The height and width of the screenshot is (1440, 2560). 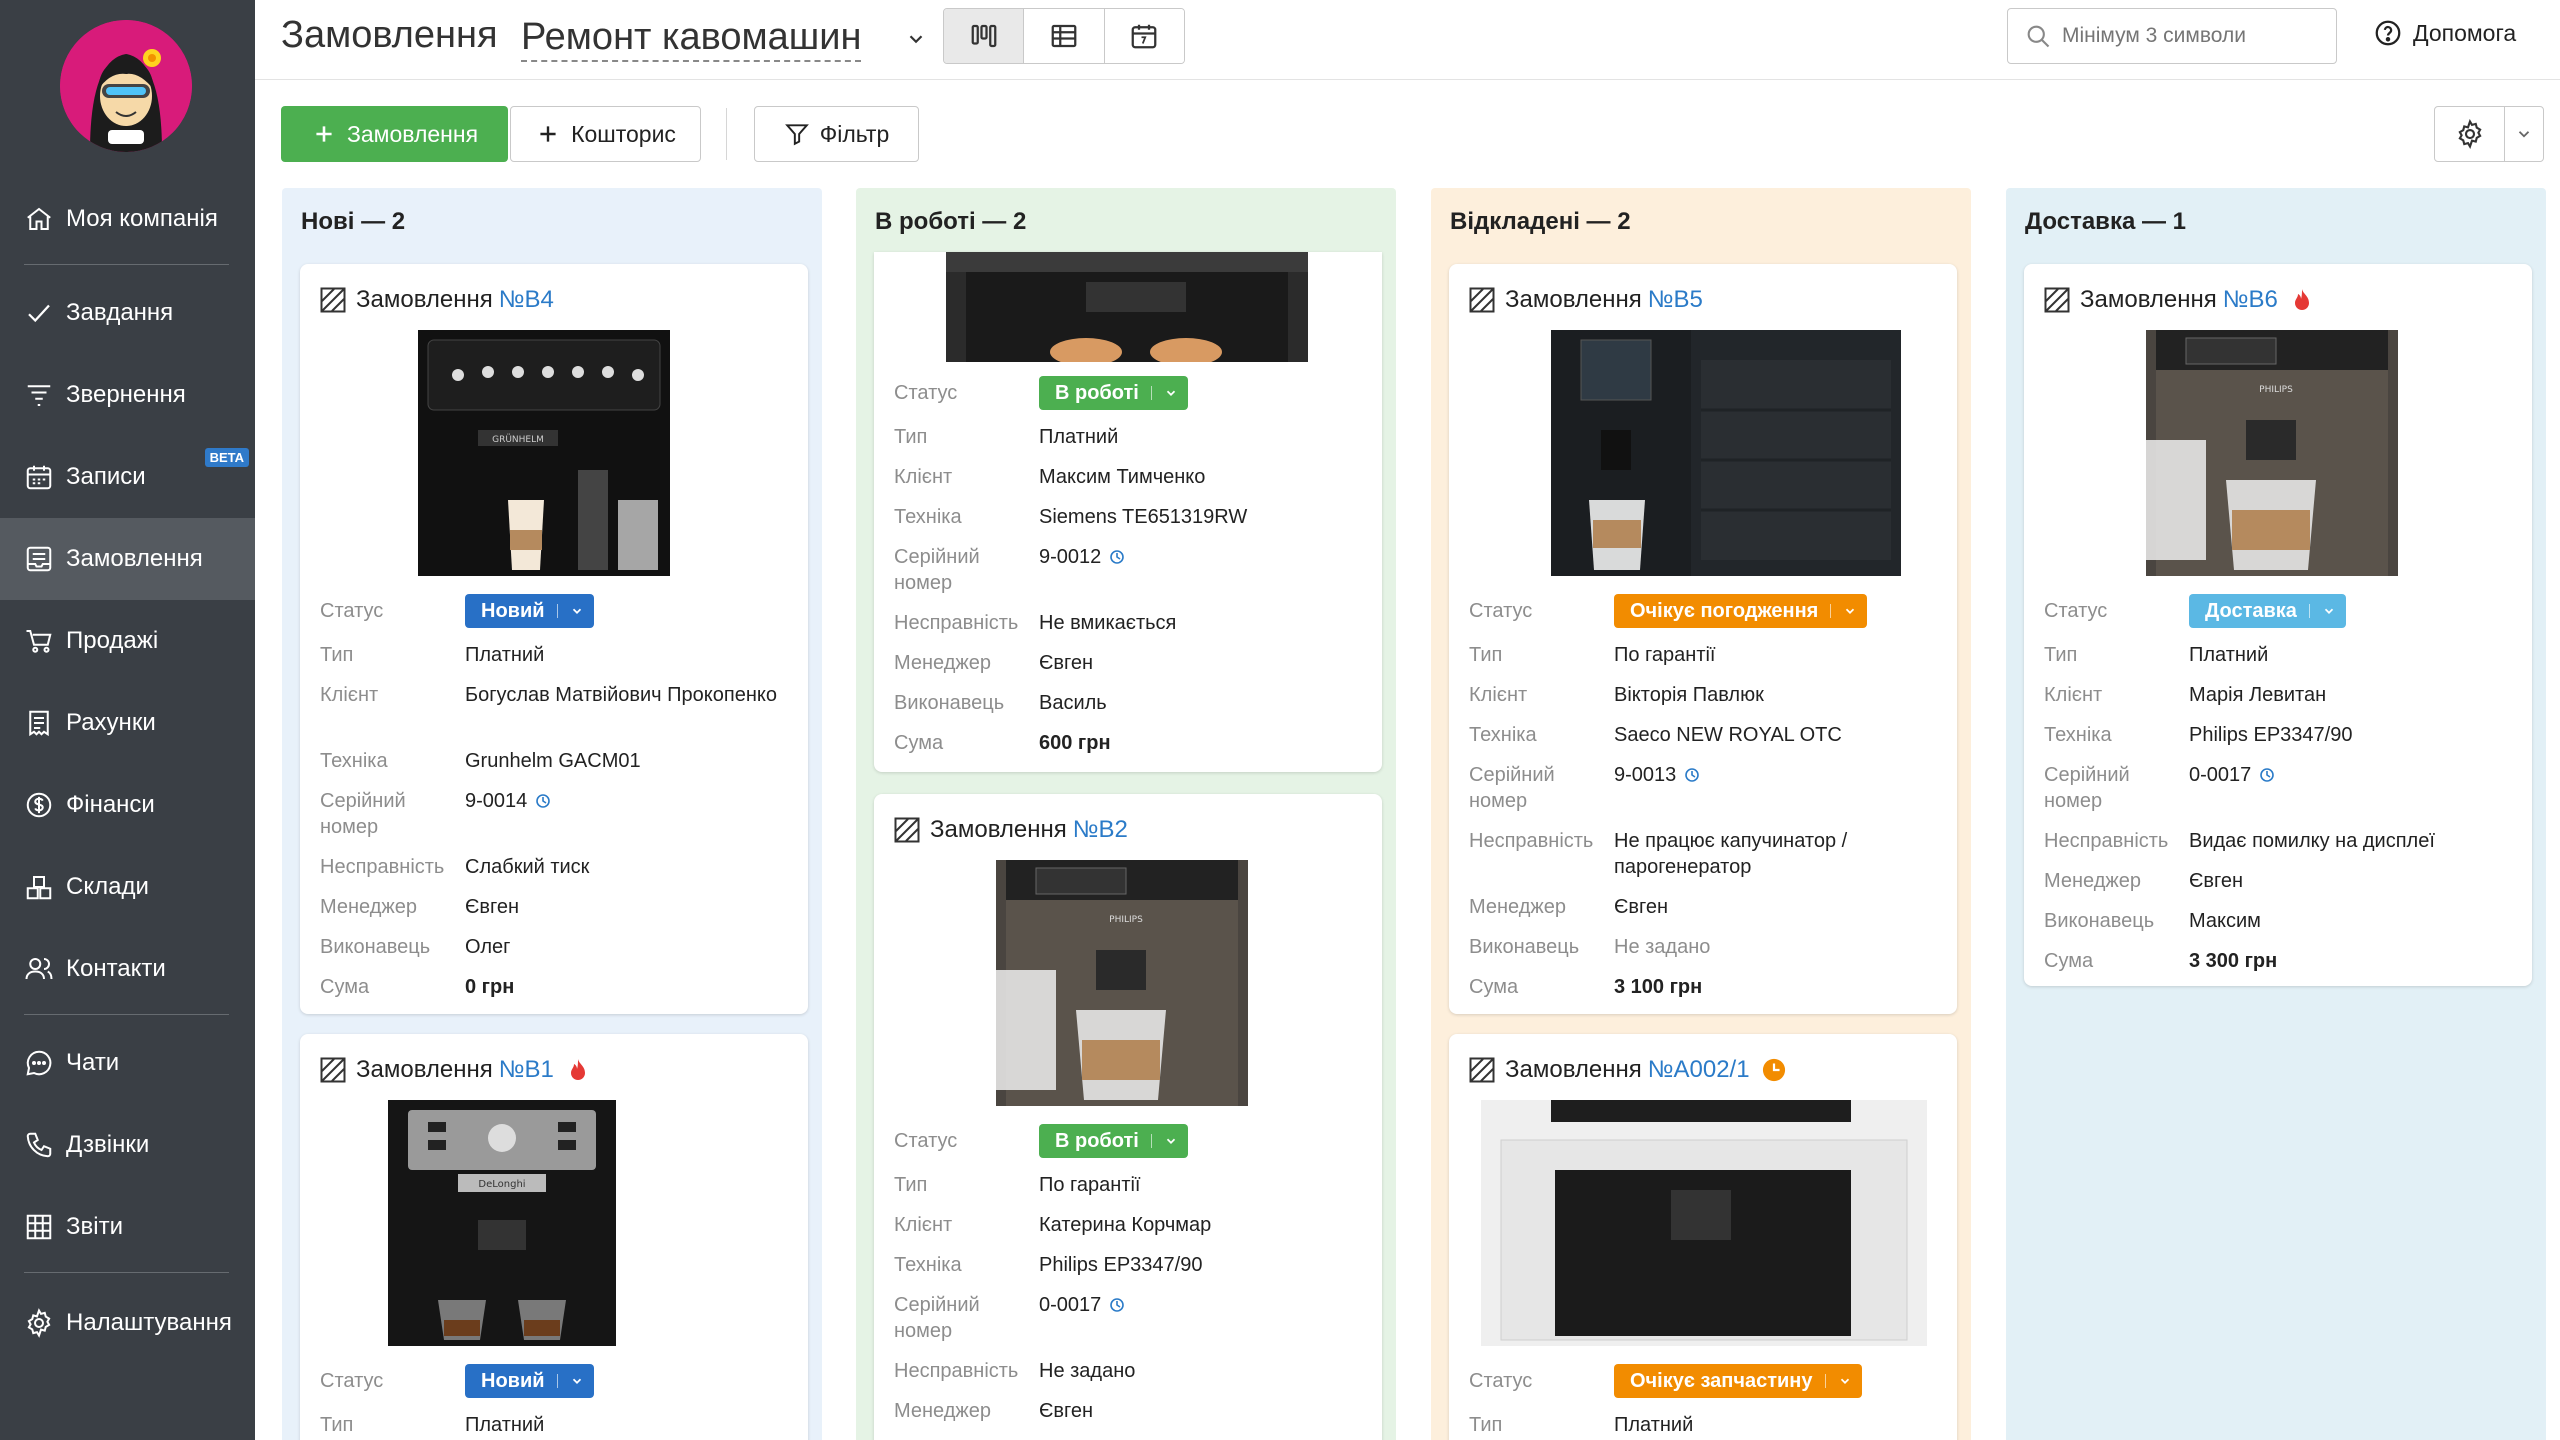 I want to click on status-dropdown: Очікує погодження, so click(x=1741, y=611).